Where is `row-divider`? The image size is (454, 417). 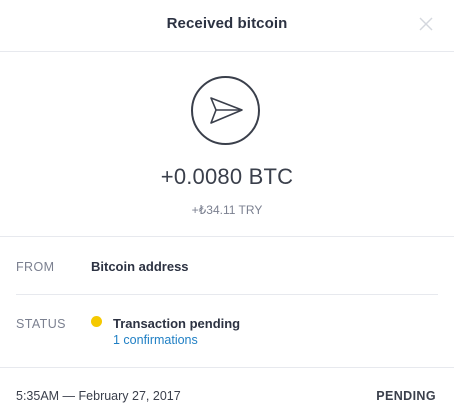 row-divider is located at coordinates (227, 294).